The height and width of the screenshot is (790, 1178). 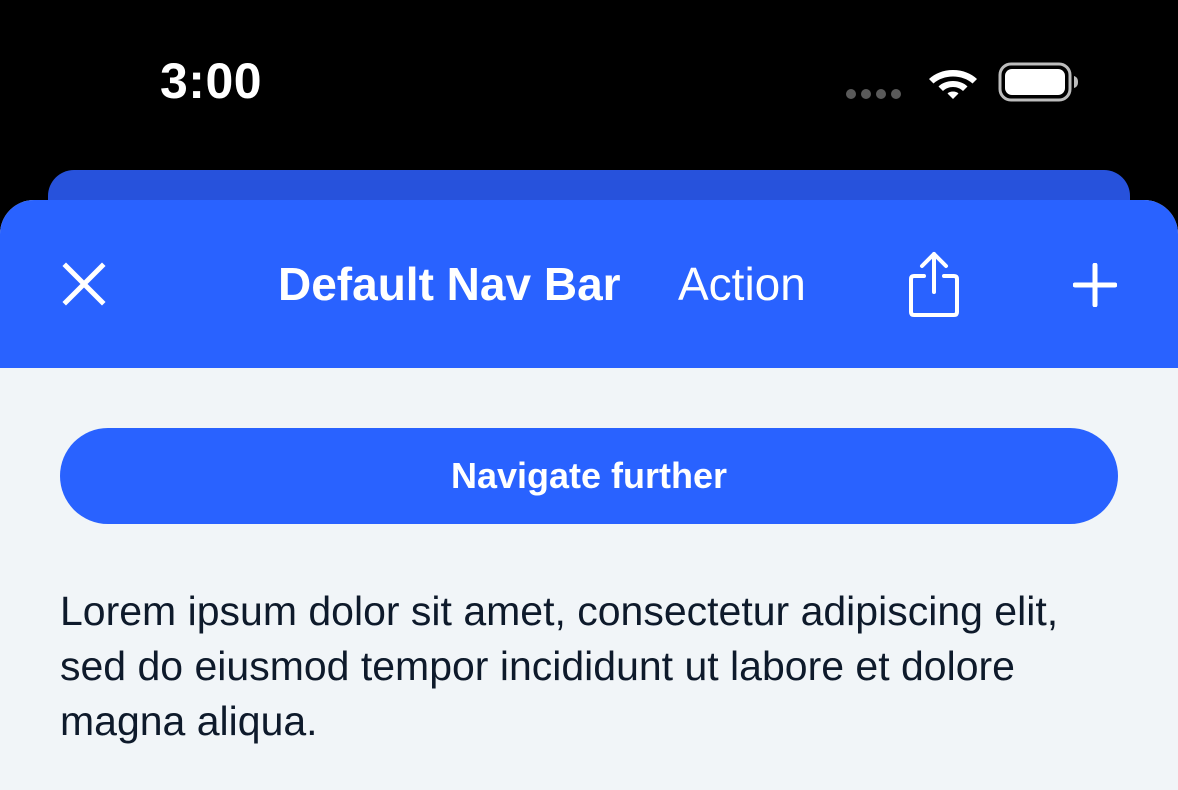 I want to click on status-time: 3:00, so click(x=211, y=81).